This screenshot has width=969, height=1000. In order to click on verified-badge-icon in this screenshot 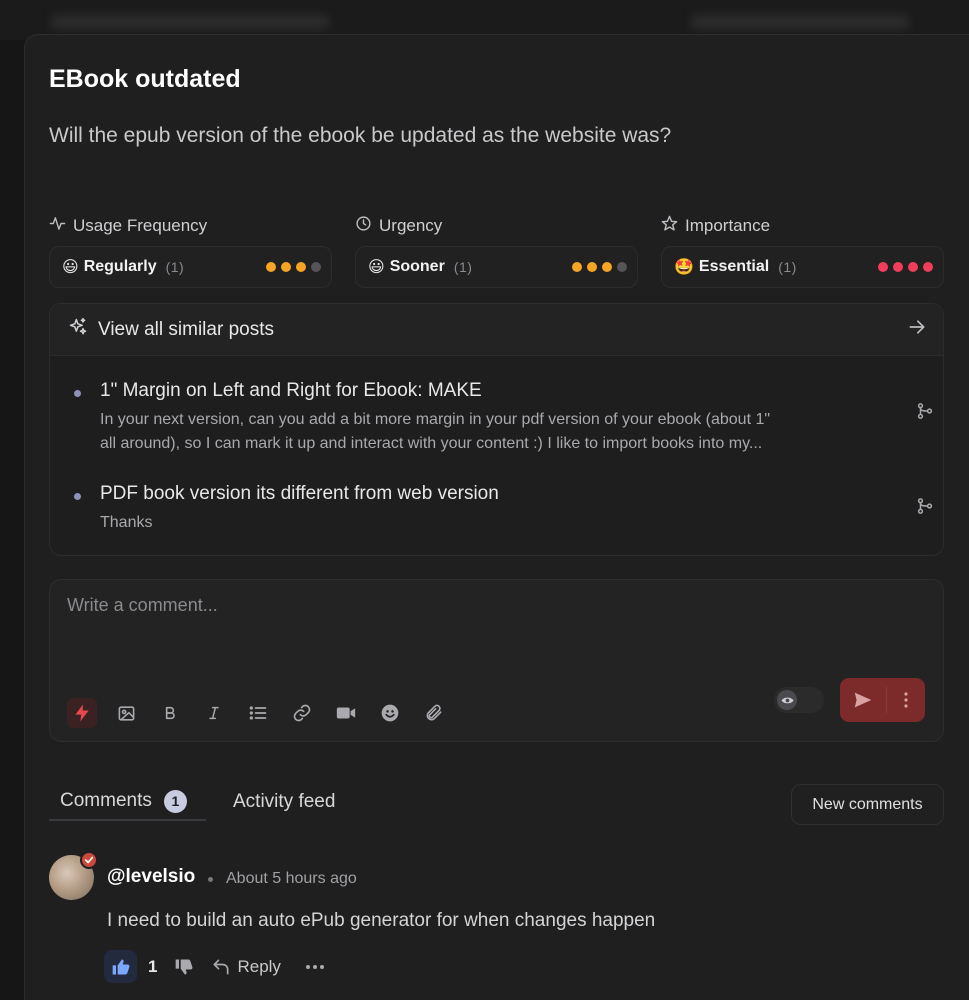, I will do `click(89, 860)`.